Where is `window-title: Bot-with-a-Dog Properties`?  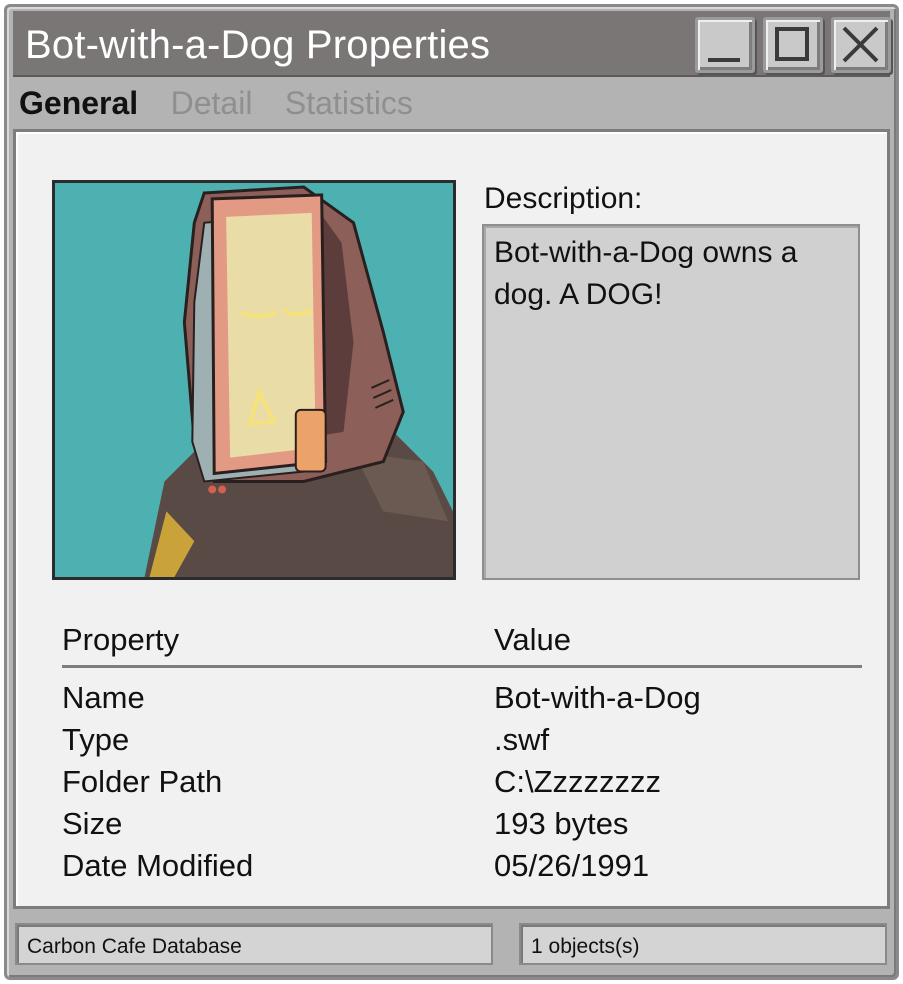 window-title: Bot-with-a-Dog Properties is located at coordinates (258, 45).